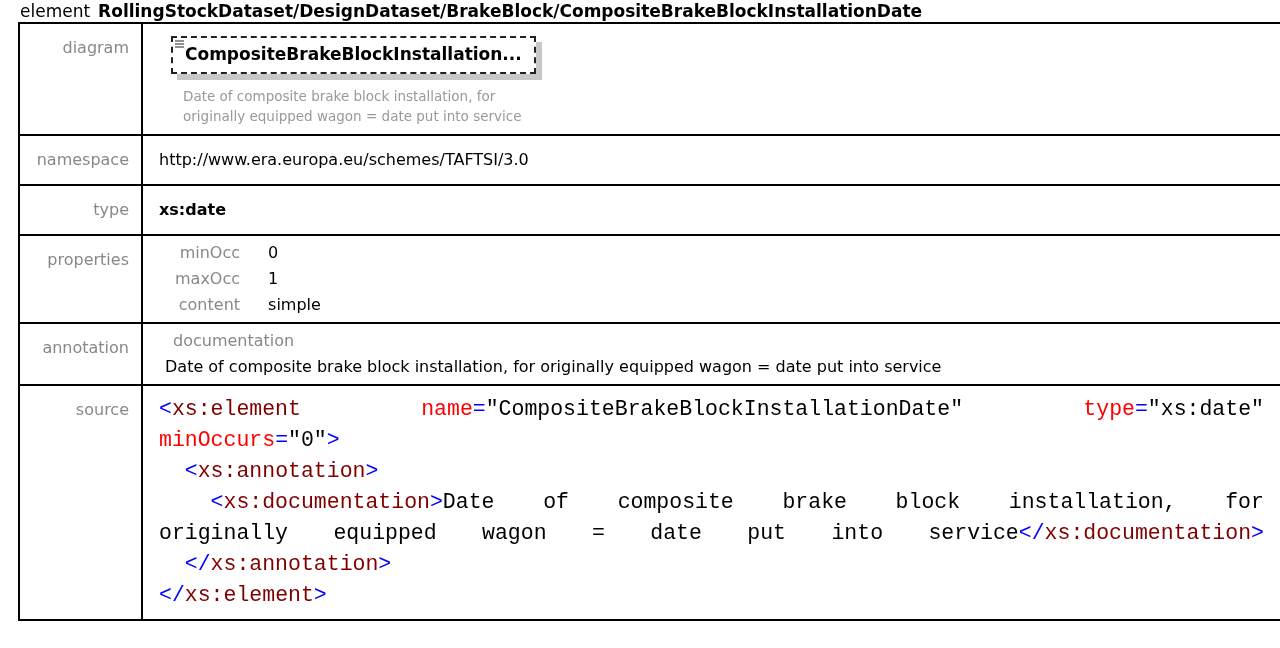 The height and width of the screenshot is (648, 1280). What do you see at coordinates (510, 11) in the screenshot?
I see `heading-path: RollingStockDataset/DesignDataset/BrakeBlock/CompositeBrakeBlockInstallationDate` at bounding box center [510, 11].